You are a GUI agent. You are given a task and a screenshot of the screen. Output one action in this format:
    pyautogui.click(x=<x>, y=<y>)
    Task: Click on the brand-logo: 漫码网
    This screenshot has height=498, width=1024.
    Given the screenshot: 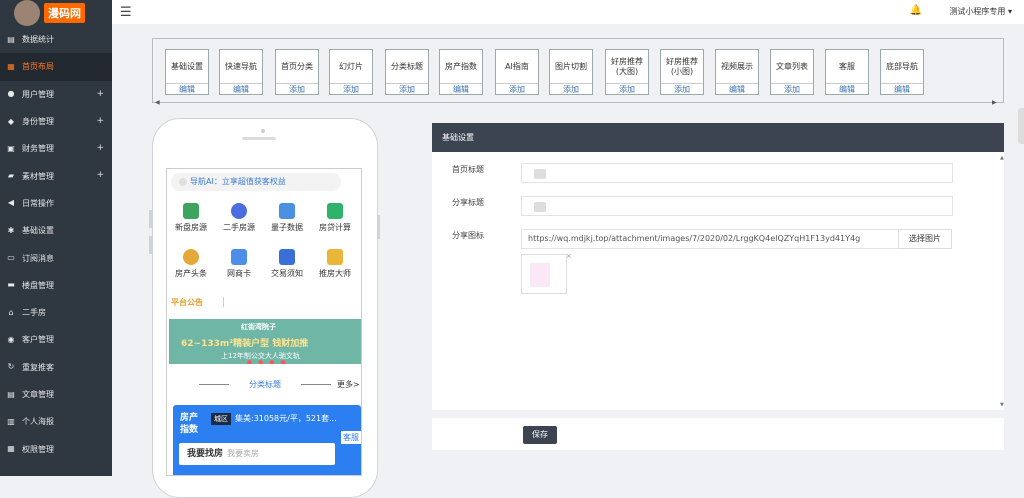 What is the action you would take?
    pyautogui.click(x=56, y=13)
    